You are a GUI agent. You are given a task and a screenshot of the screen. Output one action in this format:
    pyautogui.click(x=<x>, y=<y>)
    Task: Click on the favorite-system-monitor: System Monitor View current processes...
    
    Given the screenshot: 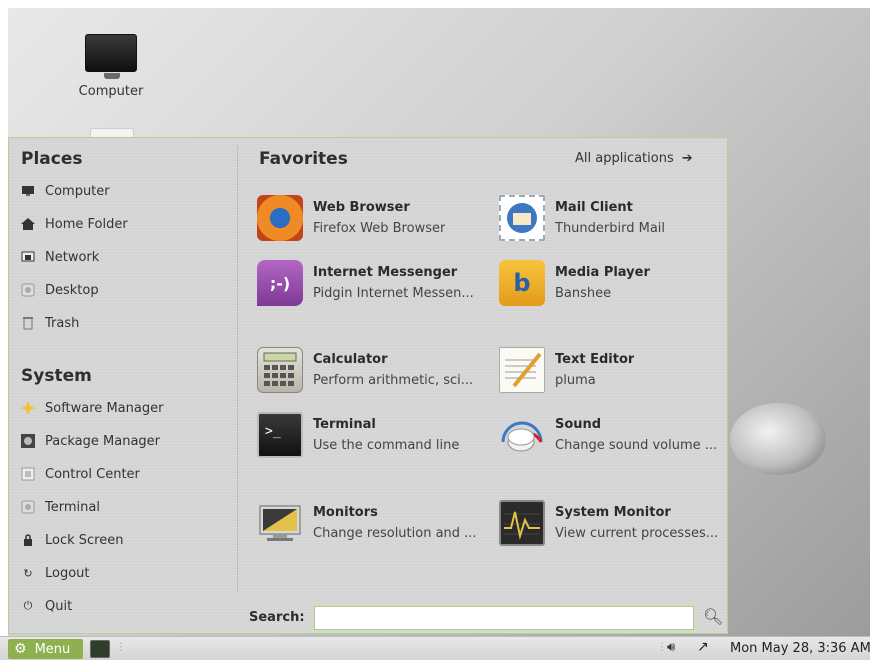 What is the action you would take?
    pyautogui.click(x=613, y=523)
    